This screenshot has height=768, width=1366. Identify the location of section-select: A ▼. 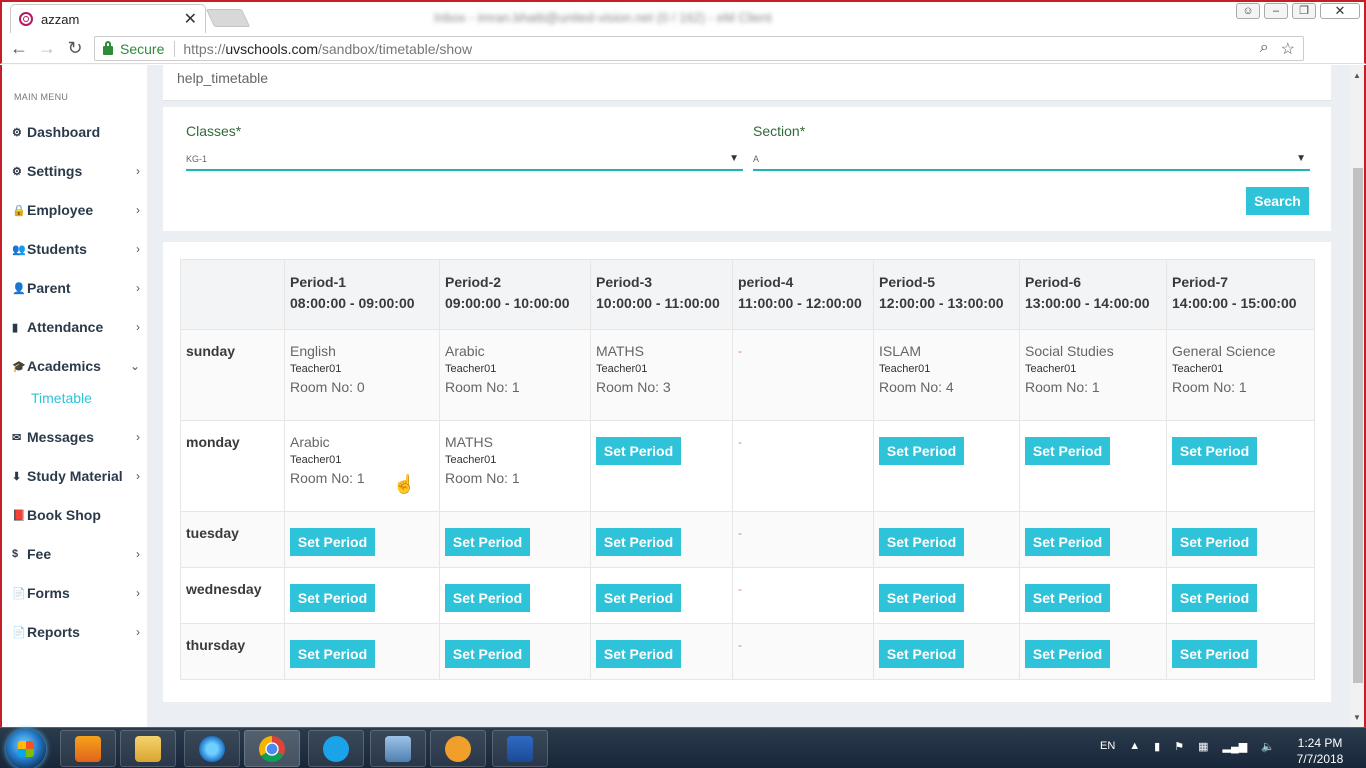
(1031, 158).